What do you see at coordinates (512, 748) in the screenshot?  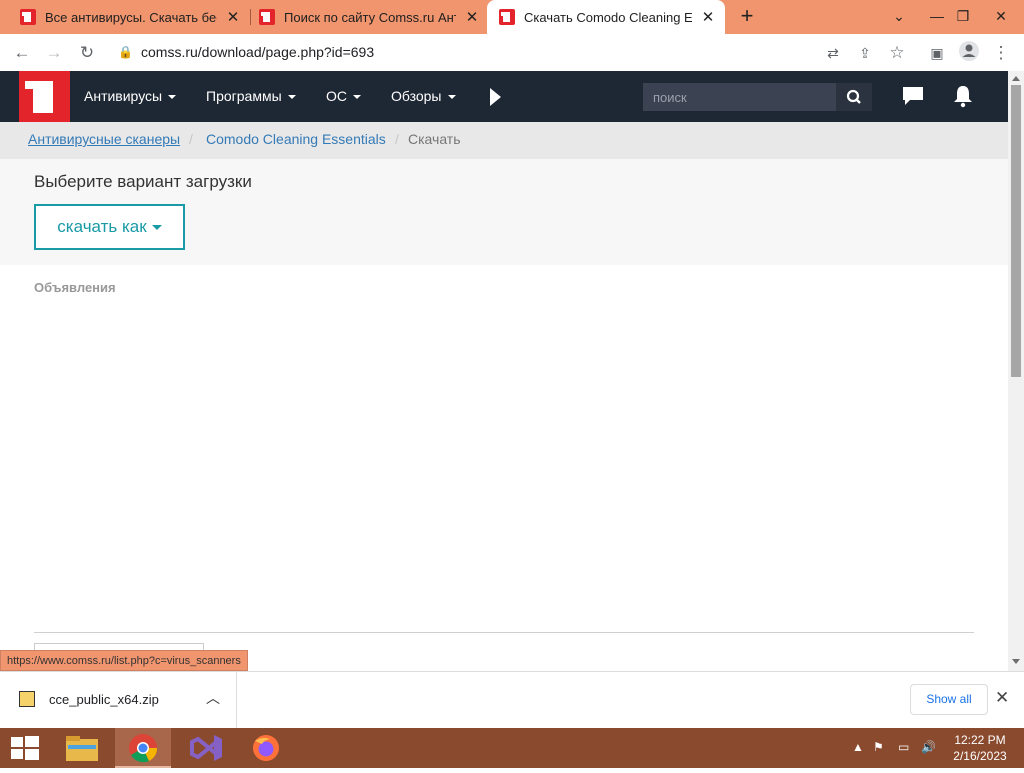 I see `windows-taskbar: ▲ ⚑ ▭ 🔊 12:22 PM 2/16/2023` at bounding box center [512, 748].